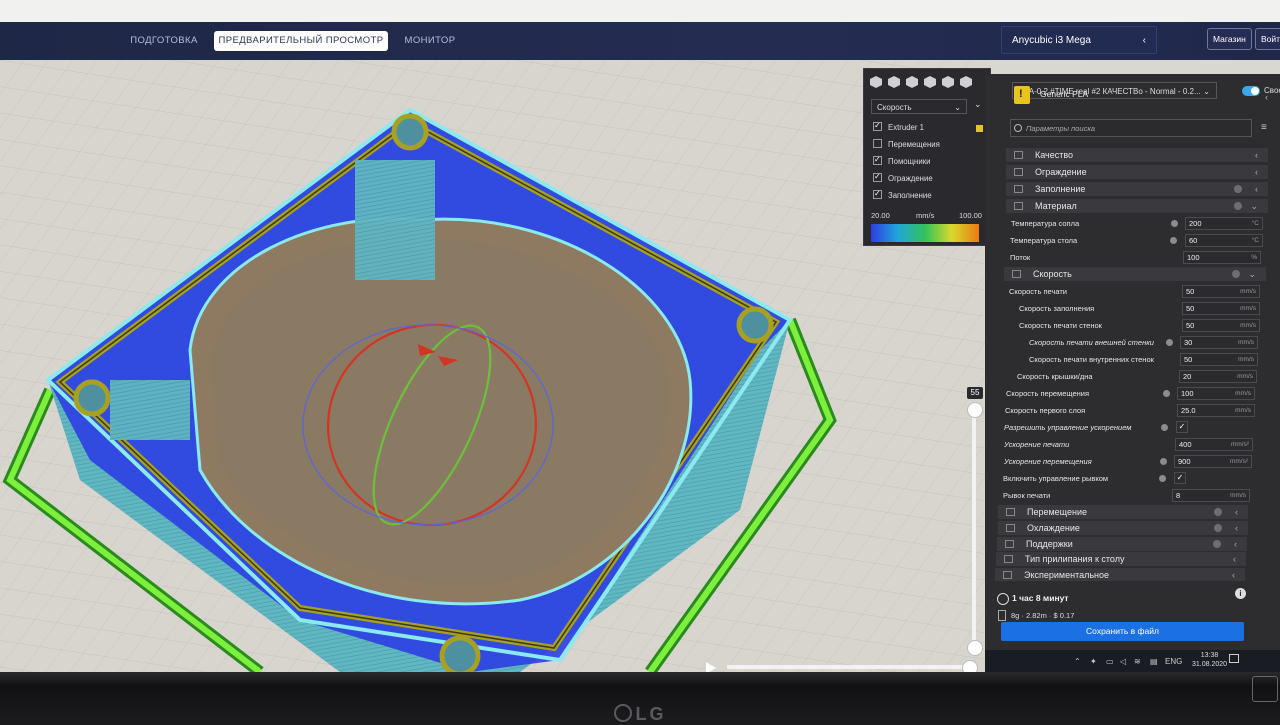 Image resolution: width=1280 pixels, height=725 pixels. Describe the element at coordinates (1267, 39) in the screenshot. I see `login-button: Войти` at that location.